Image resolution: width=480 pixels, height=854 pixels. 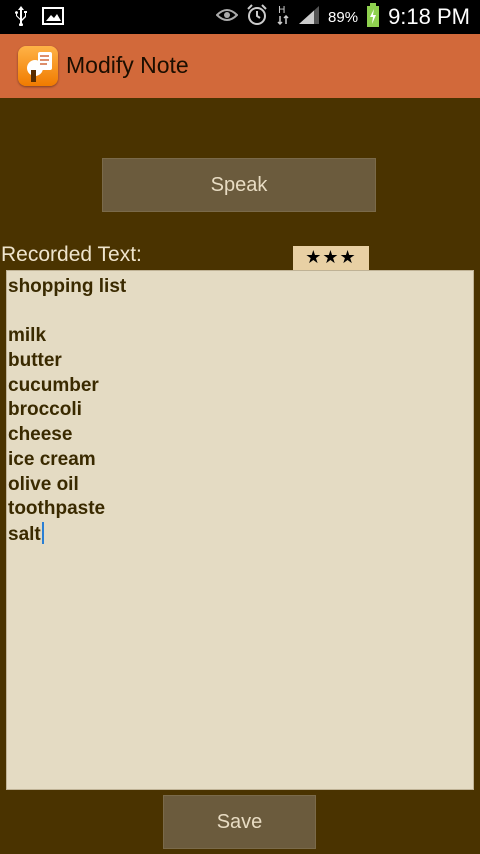 I want to click on battery-icon, so click(x=373, y=17).